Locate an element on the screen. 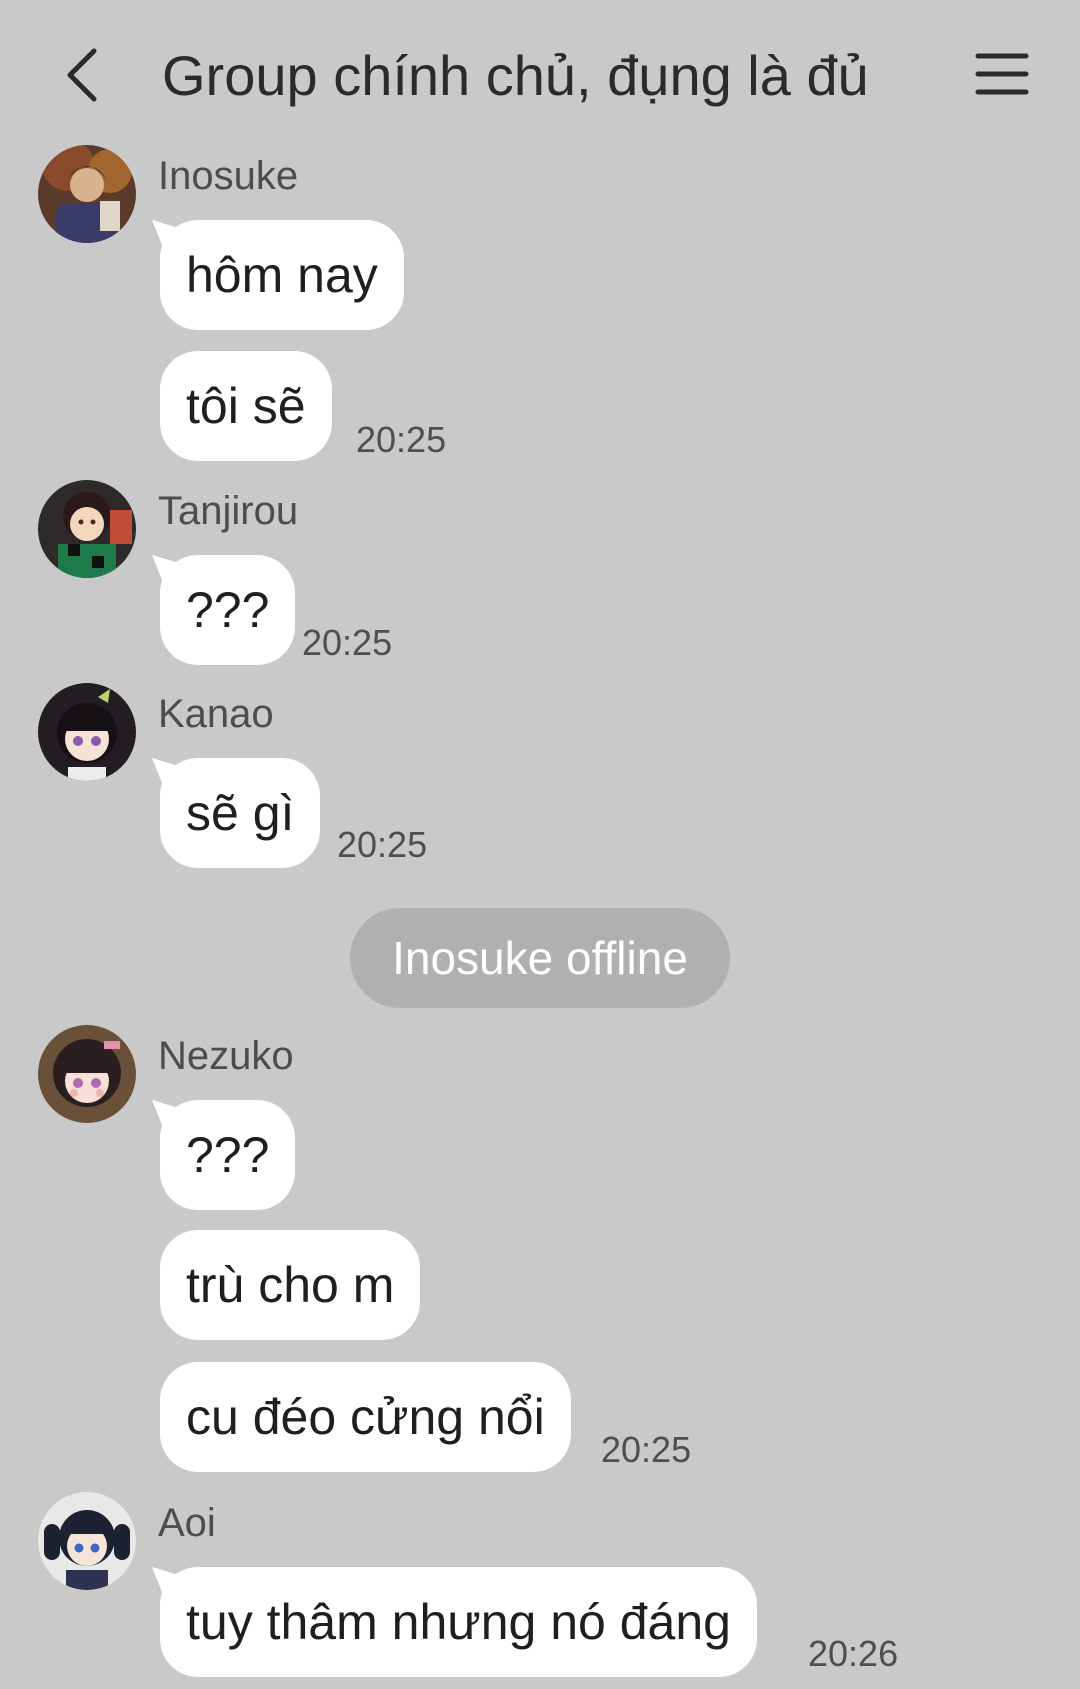  system-notice: Inosuke offline is located at coordinates (540, 958).